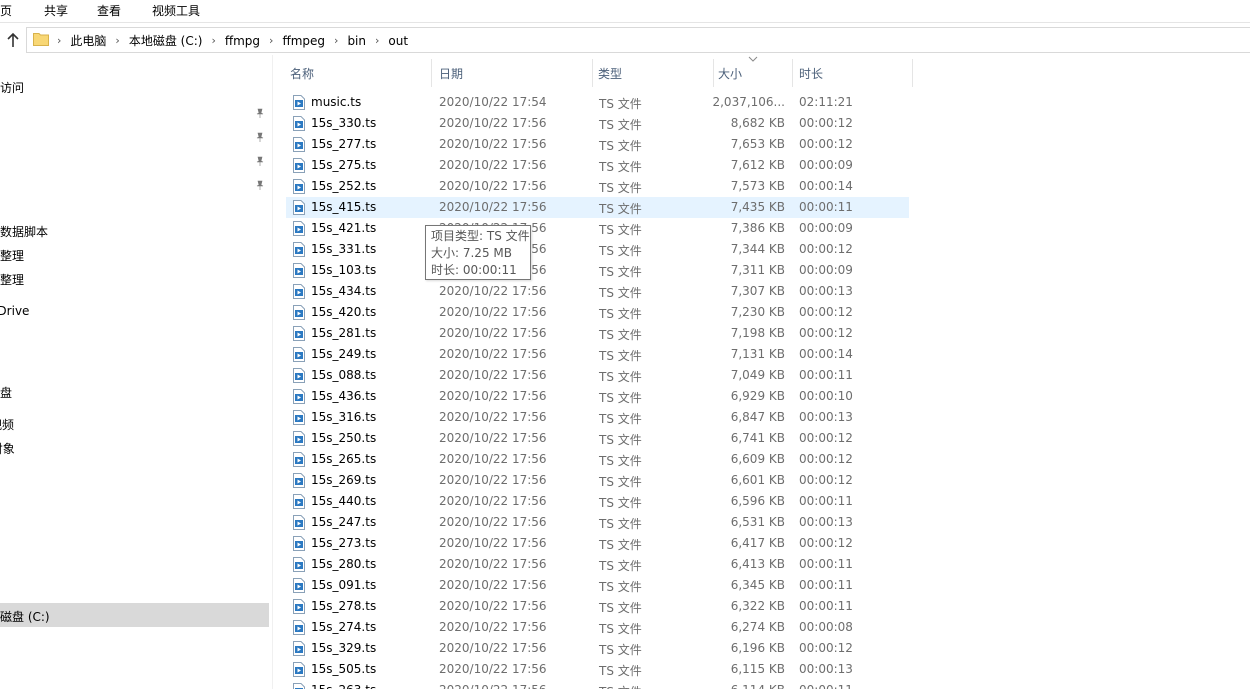  Describe the element at coordinates (12, 255) in the screenshot. I see `nav-item-organize-1: 资料整理` at that location.